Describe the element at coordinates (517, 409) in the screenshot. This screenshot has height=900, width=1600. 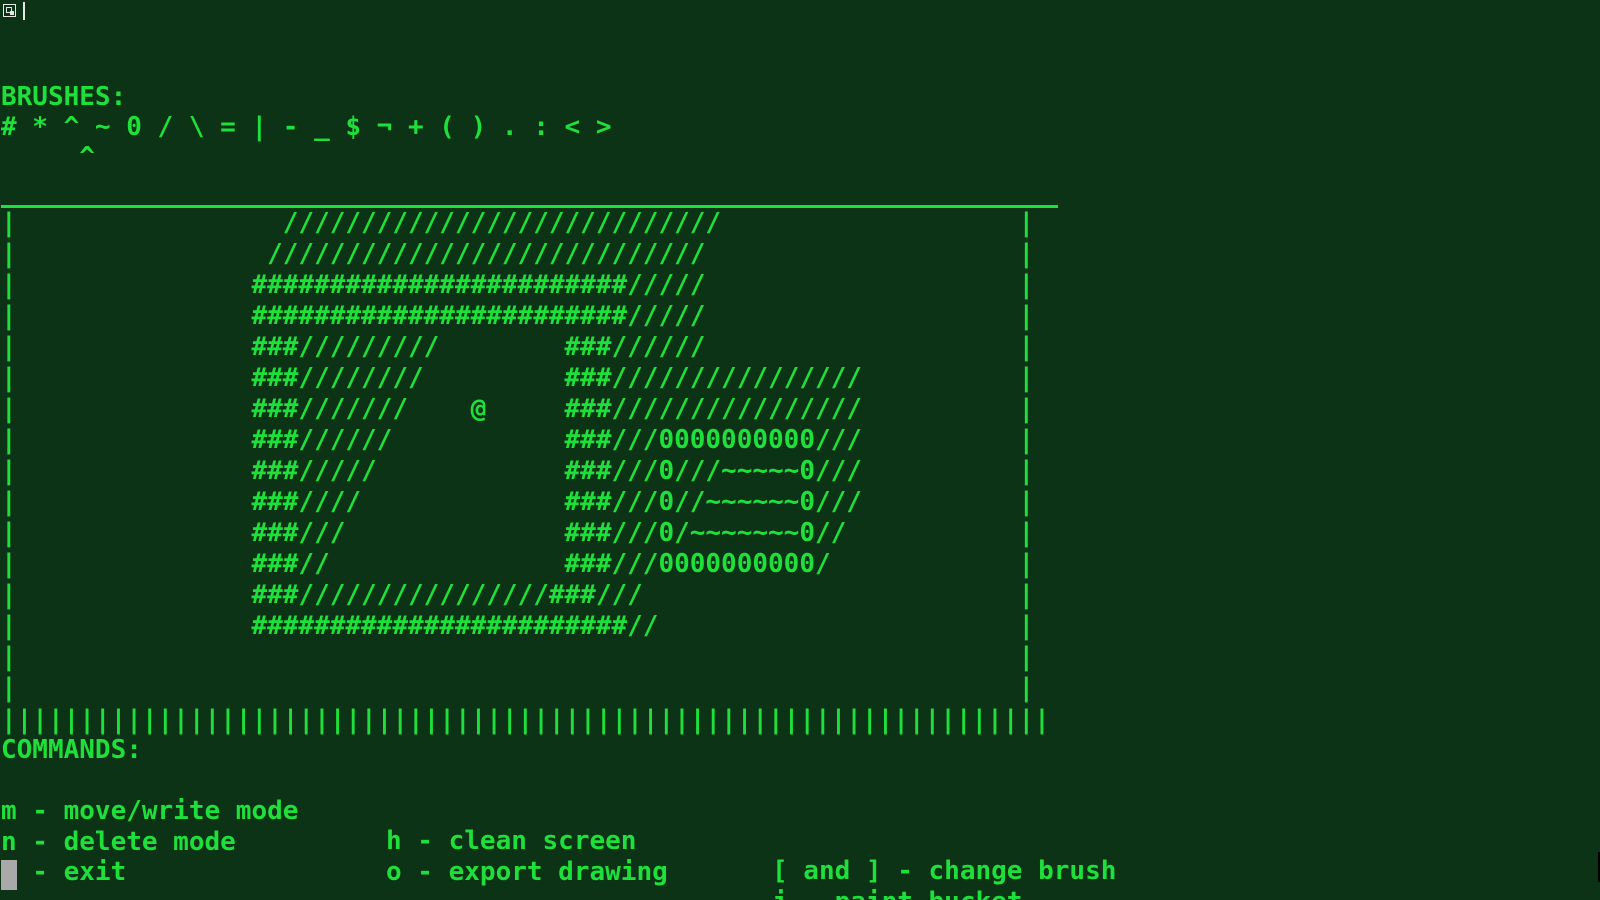
I see `canvas-row: | ###/////// @ ###//////////////// |` at that location.